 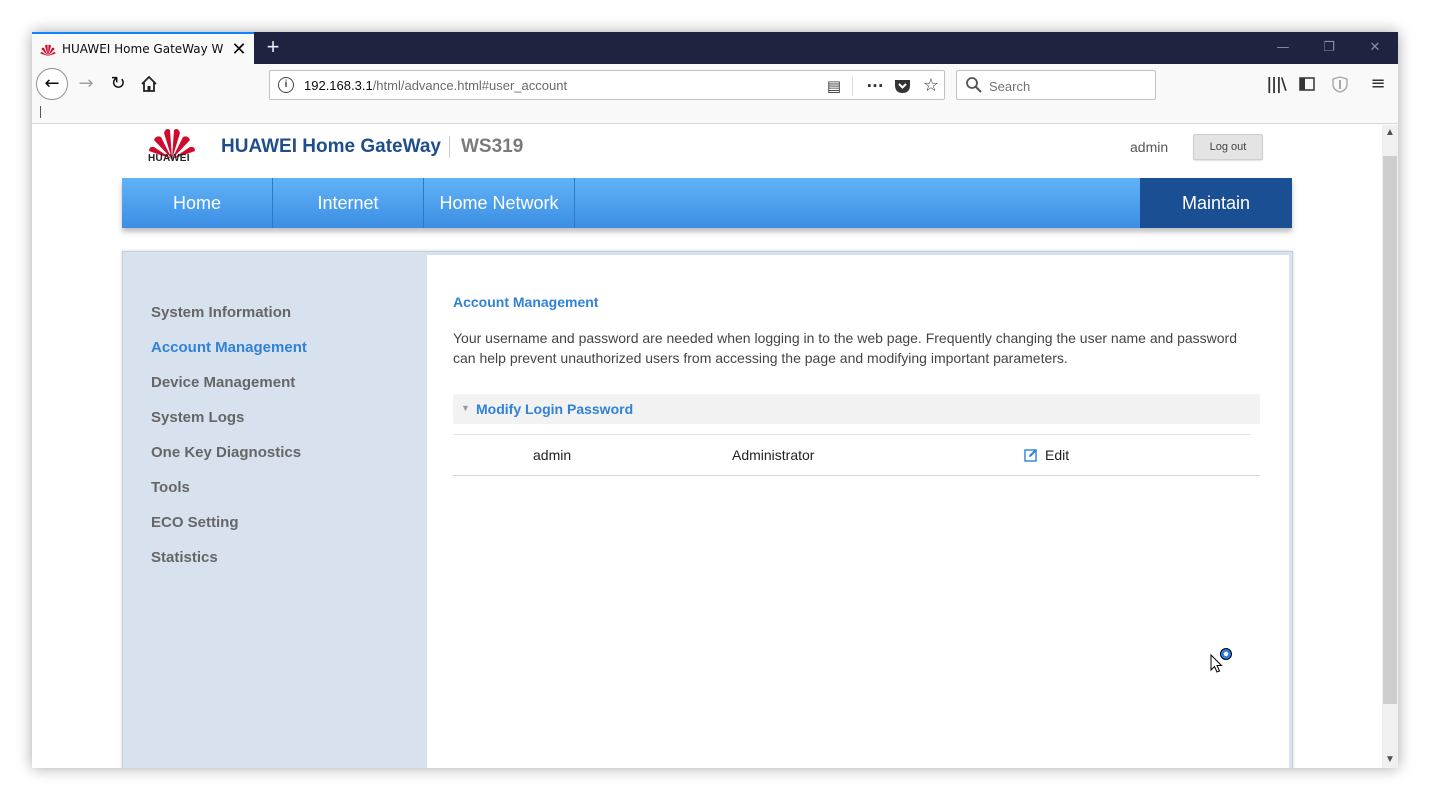 What do you see at coordinates (834, 86) in the screenshot?
I see `reader-view-icon: ▤` at bounding box center [834, 86].